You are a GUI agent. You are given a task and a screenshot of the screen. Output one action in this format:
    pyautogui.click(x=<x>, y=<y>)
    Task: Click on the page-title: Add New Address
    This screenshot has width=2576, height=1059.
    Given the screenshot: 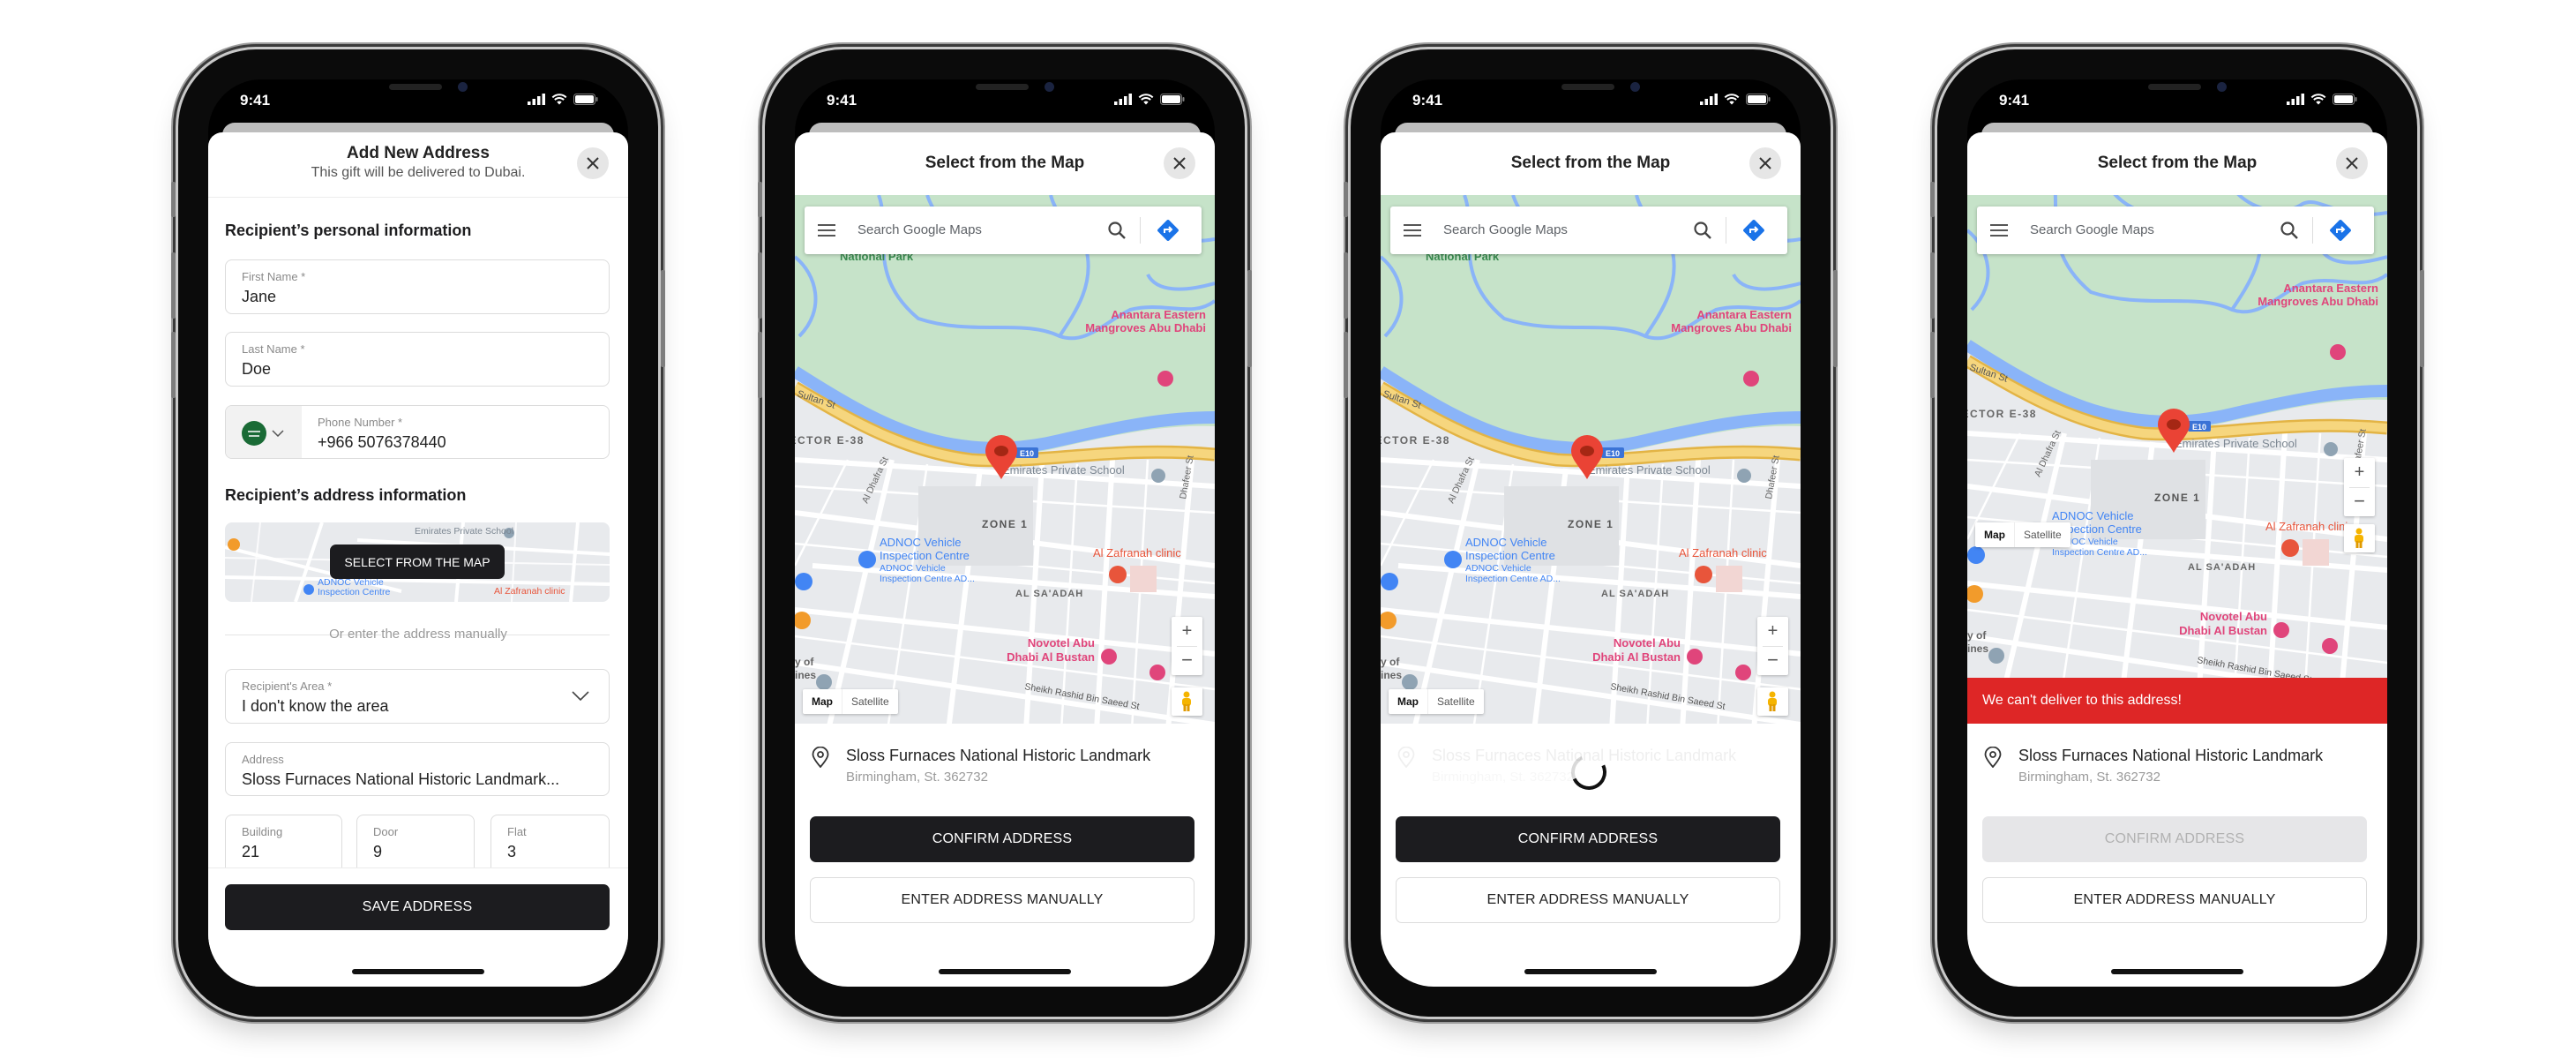 What is the action you would take?
    pyautogui.click(x=418, y=153)
    